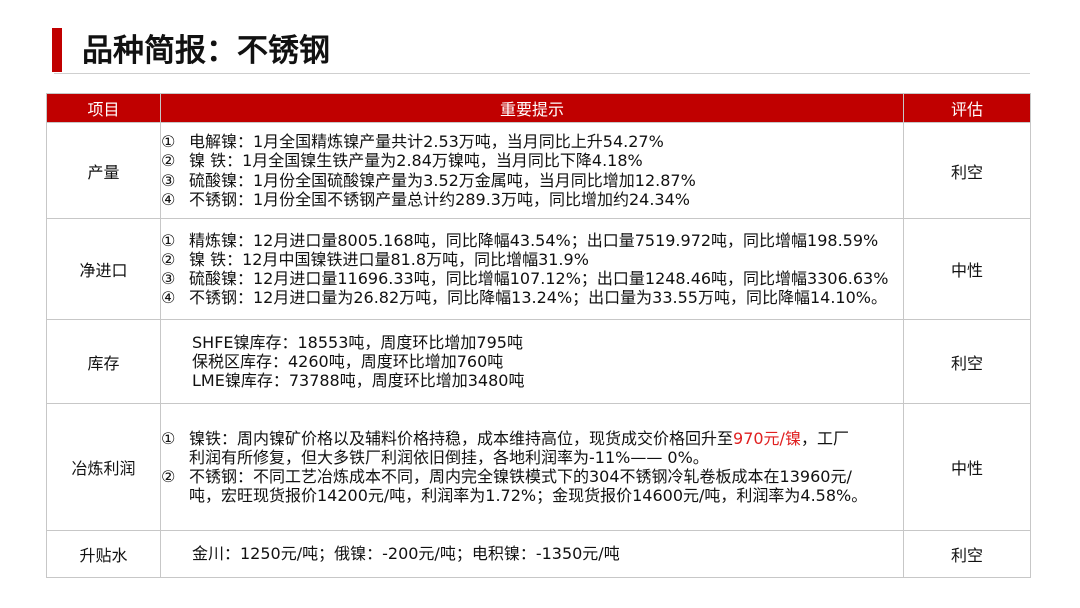 The height and width of the screenshot is (608, 1080). I want to click on row-item-label: 产量, so click(103, 170).